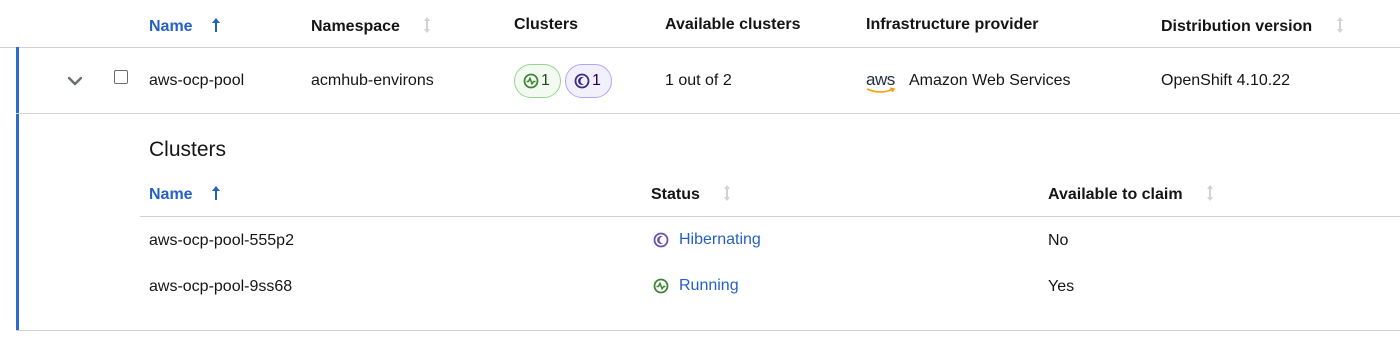  Describe the element at coordinates (17, 188) in the screenshot. I see `expanded-row-indicator` at that location.